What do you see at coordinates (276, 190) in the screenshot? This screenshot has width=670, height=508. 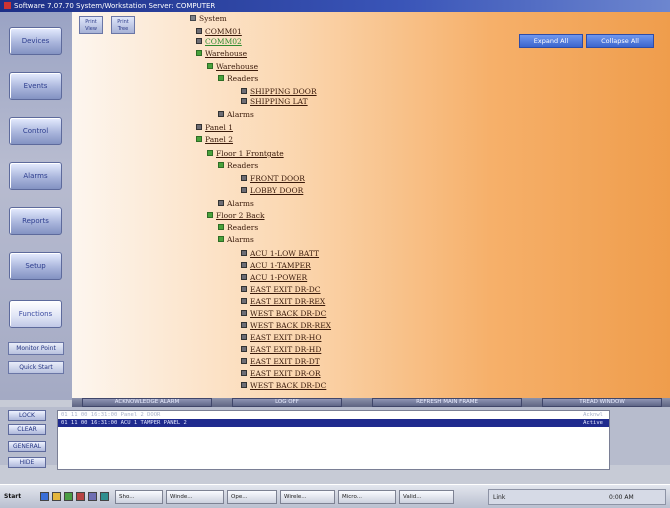 I see `tree-node-label: LOBBY DOOR` at bounding box center [276, 190].